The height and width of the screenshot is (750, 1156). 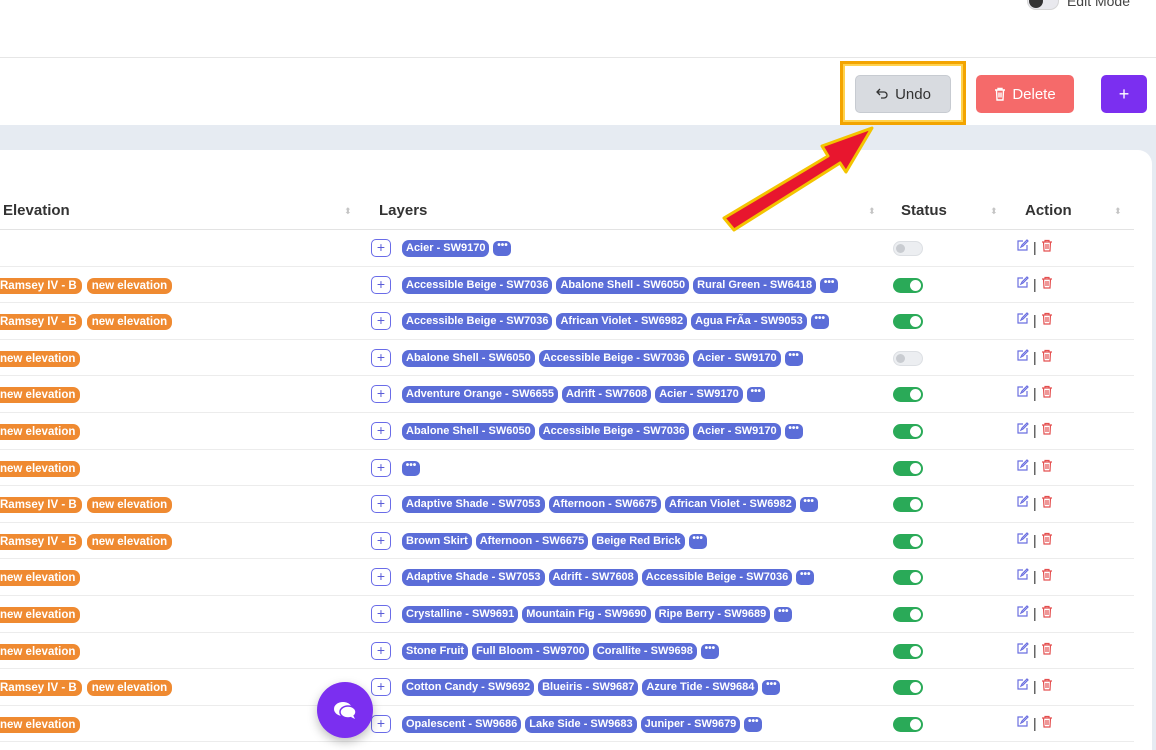 I want to click on layer-tag: Ripe Berry - SW9689, so click(x=712, y=614).